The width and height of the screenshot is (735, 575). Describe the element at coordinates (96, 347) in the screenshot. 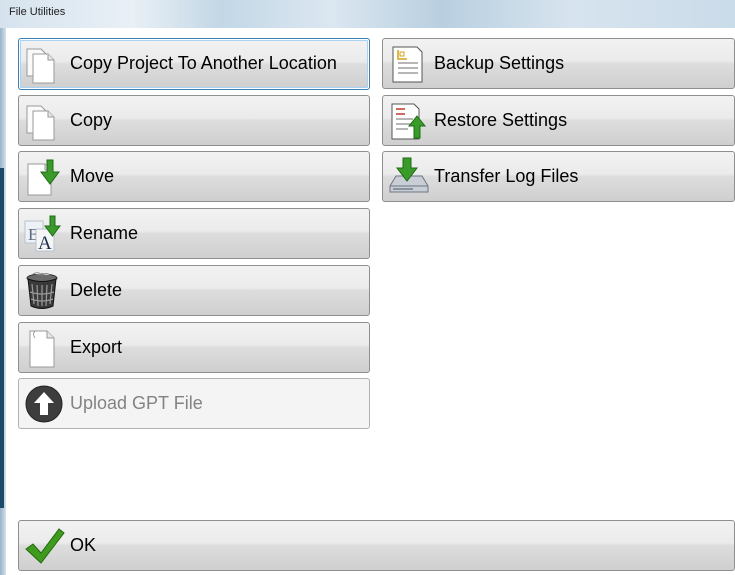

I see `export-label: Export` at that location.